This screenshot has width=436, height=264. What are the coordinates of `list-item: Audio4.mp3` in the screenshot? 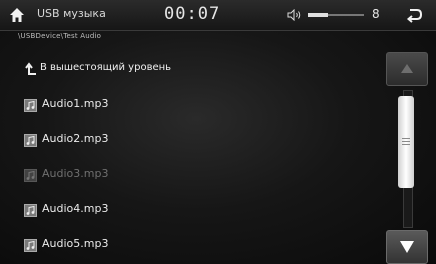 It's located at (190, 210).